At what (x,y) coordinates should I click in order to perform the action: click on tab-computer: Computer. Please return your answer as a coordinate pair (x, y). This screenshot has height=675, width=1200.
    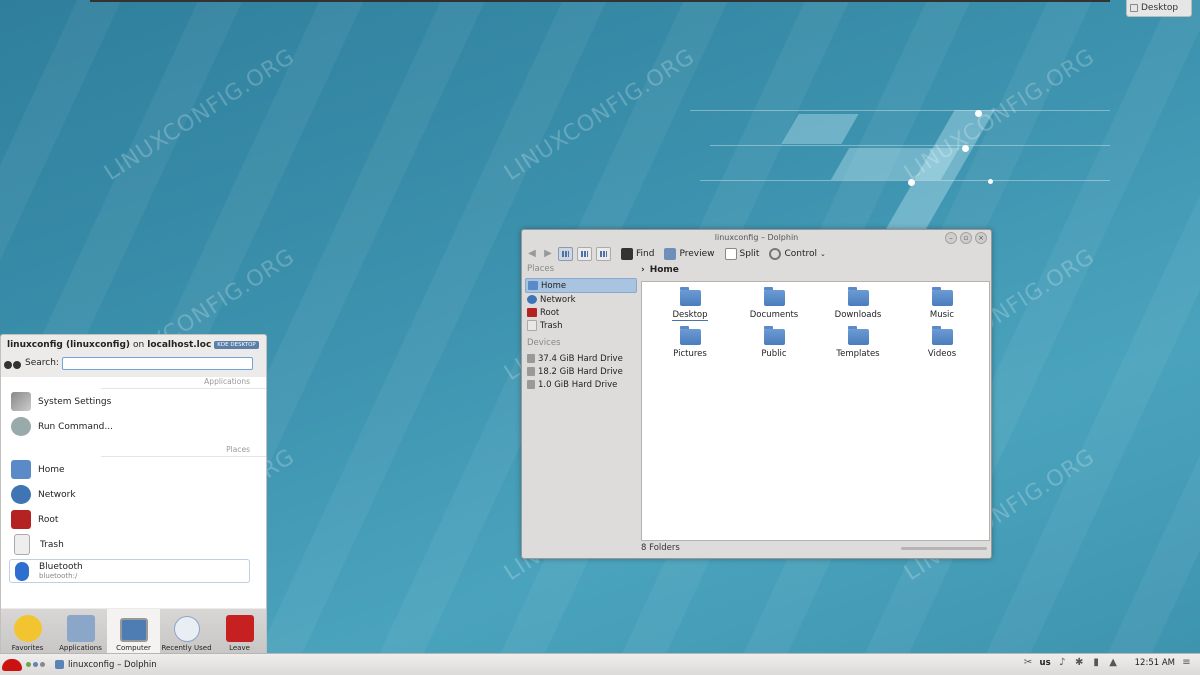
    Looking at the image, I should click on (133, 632).